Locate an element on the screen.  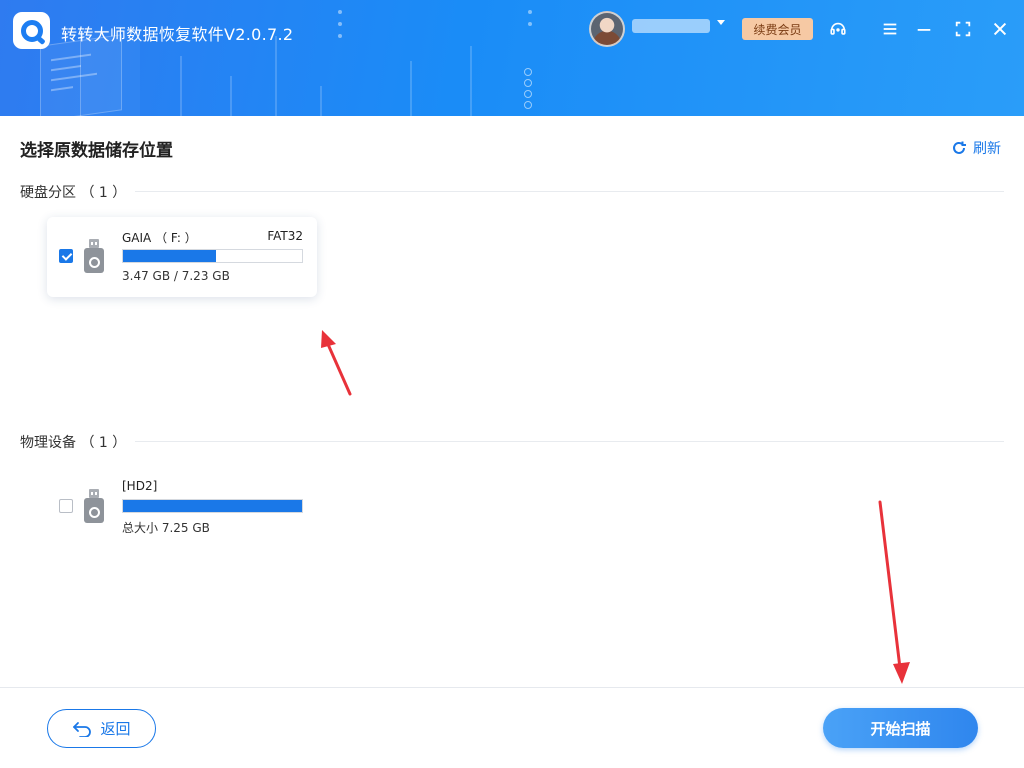
partition-card: GAIA （ F: ） FAT32 3.47 GB / 7.23 GB is located at coordinates (182, 257).